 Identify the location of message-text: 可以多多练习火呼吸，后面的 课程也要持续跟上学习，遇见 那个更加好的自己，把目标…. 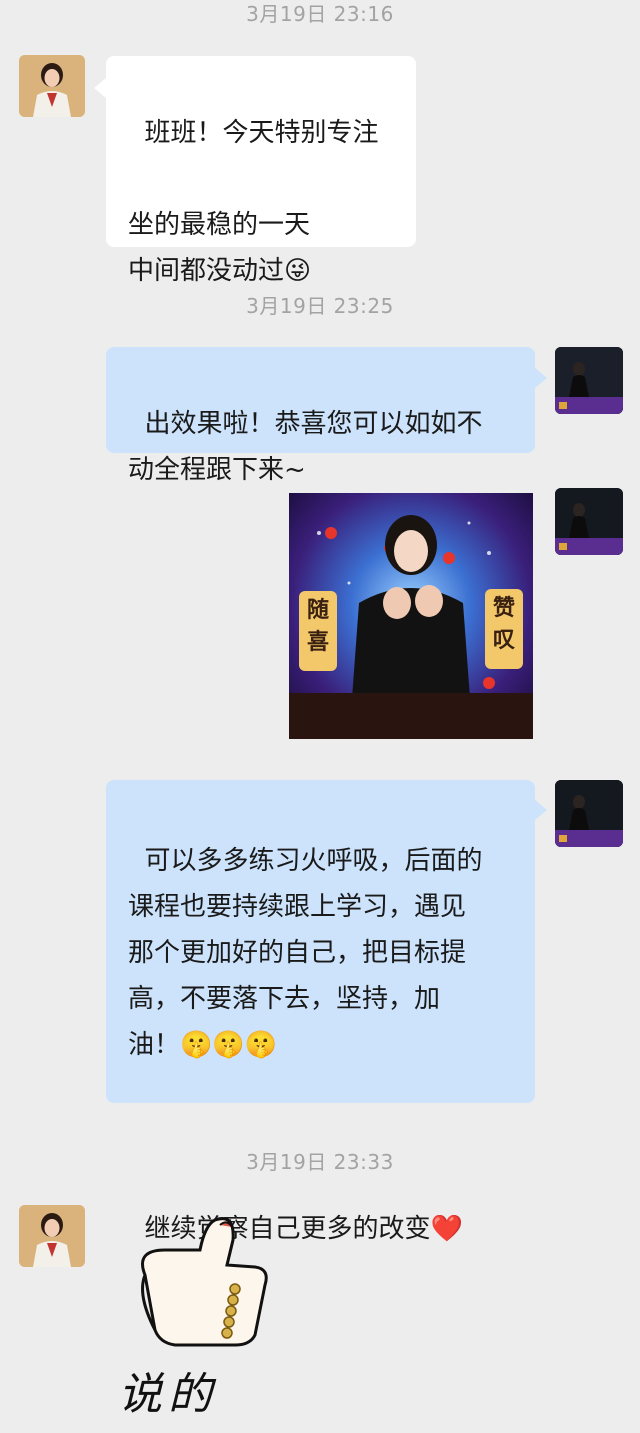
(305, 953).